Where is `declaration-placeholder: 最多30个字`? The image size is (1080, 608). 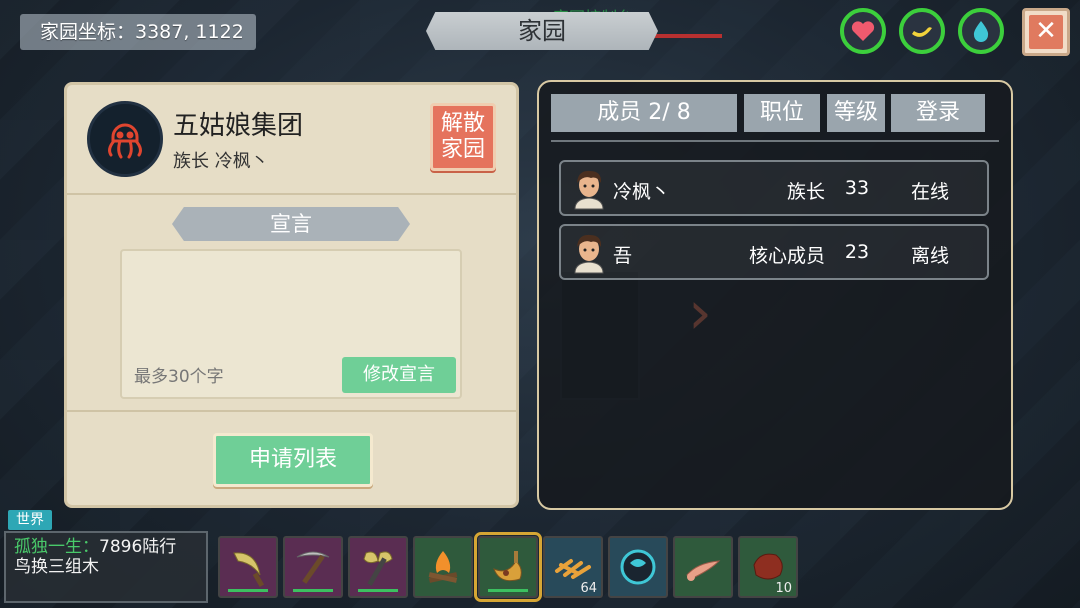 declaration-placeholder: 最多30个字 is located at coordinates (179, 377).